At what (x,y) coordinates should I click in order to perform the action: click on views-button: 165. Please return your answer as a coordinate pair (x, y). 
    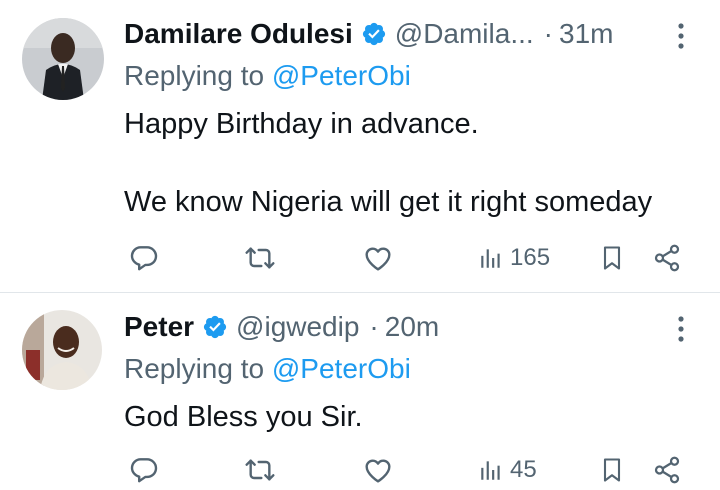
    Looking at the image, I should click on (514, 258).